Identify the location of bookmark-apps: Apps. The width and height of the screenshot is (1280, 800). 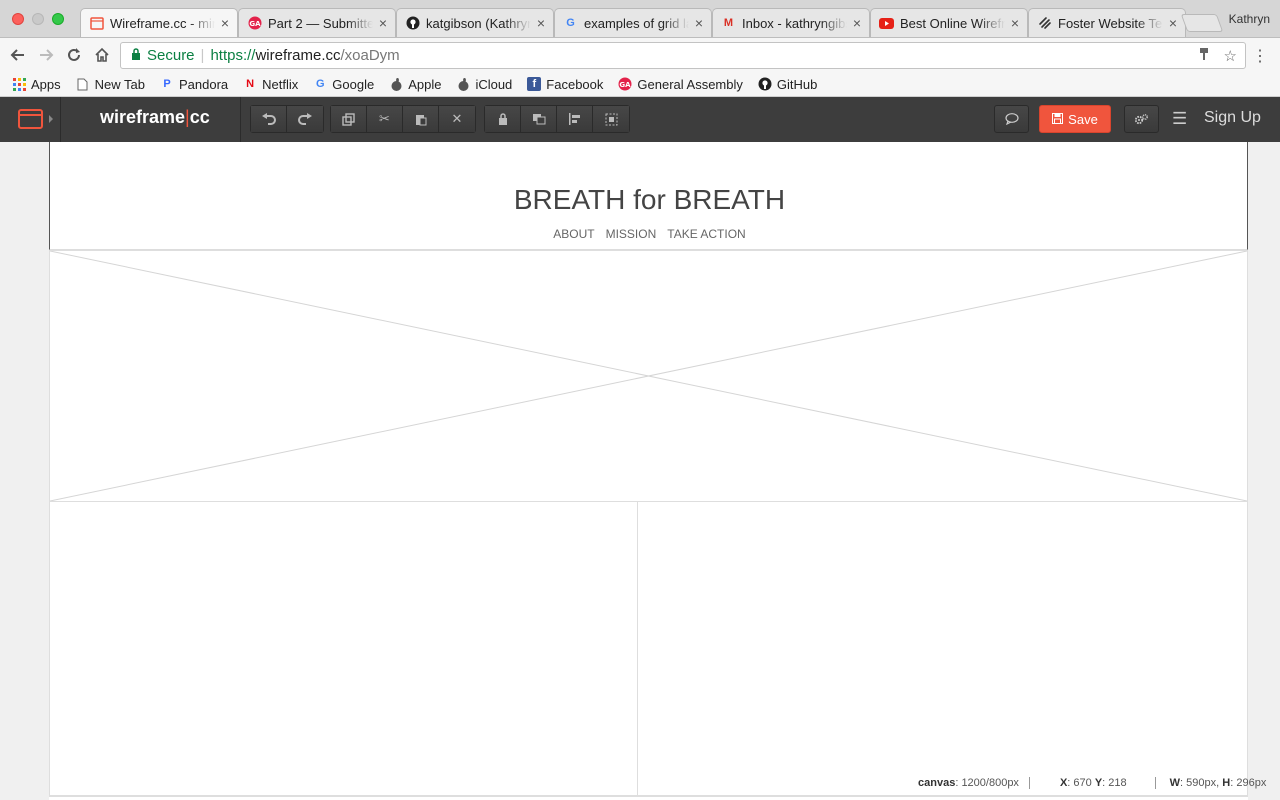
(36, 84).